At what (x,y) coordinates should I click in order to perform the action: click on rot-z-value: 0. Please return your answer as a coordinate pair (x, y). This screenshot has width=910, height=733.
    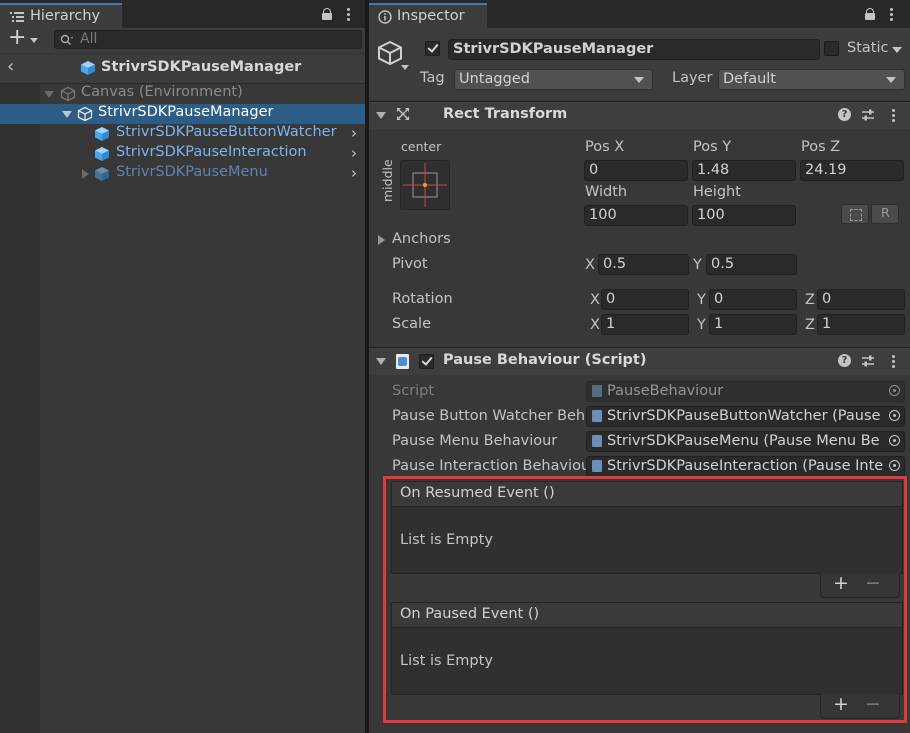
    Looking at the image, I should click on (827, 299).